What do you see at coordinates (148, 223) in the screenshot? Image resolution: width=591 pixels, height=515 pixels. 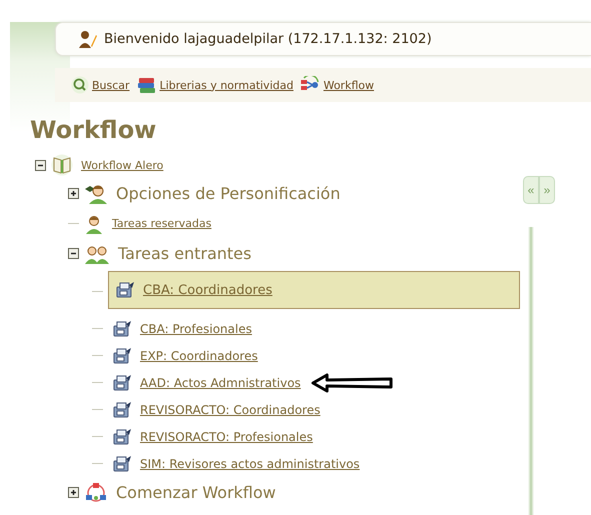 I see `tree-link: Tareas reservadas` at bounding box center [148, 223].